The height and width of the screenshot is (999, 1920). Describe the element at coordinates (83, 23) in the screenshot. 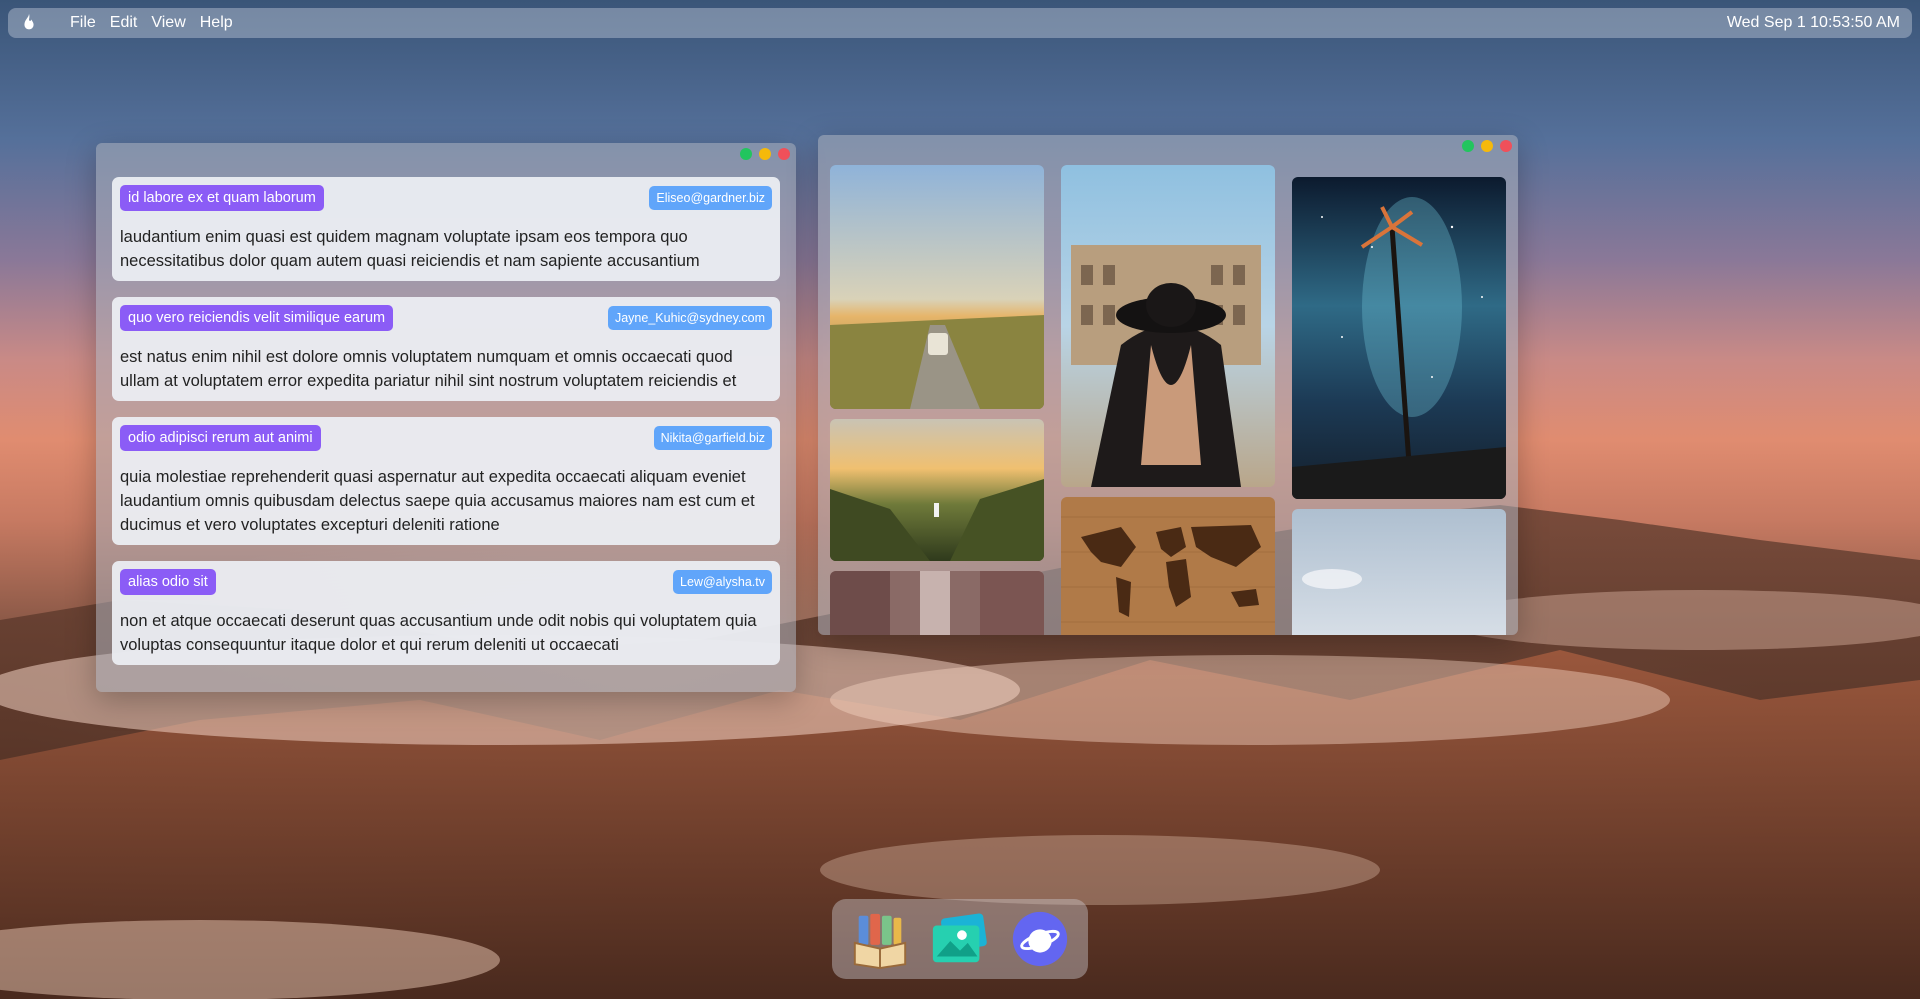

I see `menu-file: File` at that location.